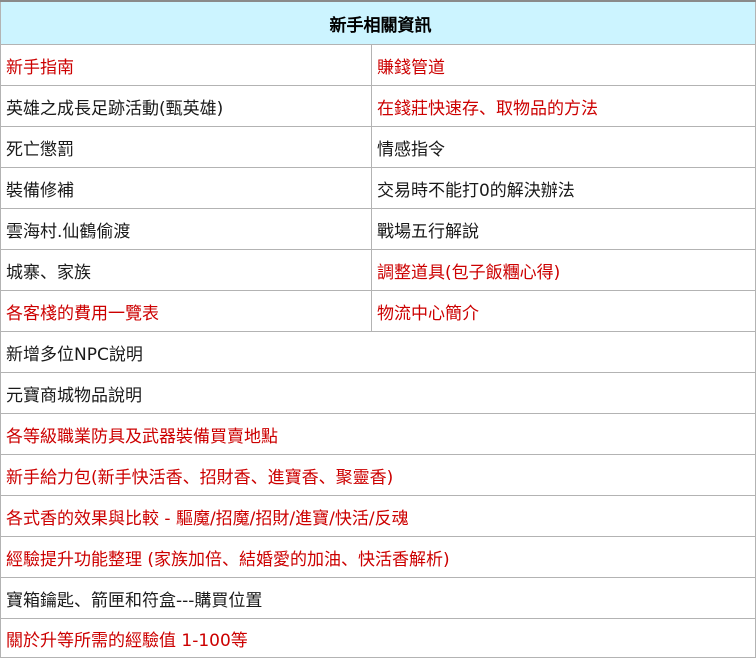 The image size is (756, 658). I want to click on guide-link-battlefield-elements: 戰場五行解說, so click(563, 229).